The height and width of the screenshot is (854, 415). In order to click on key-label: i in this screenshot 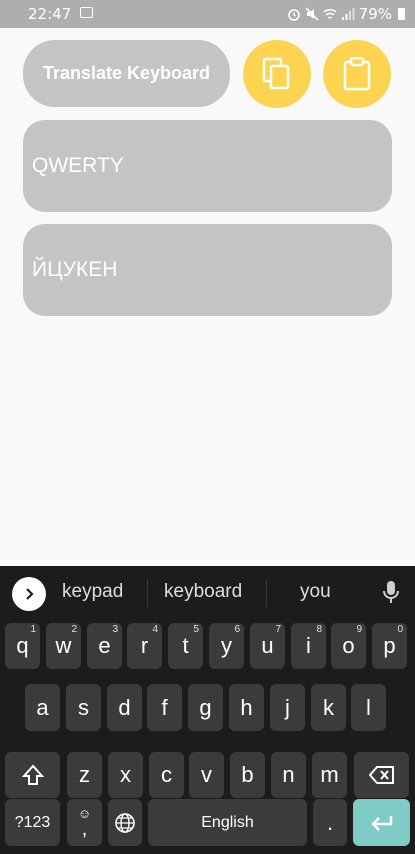, I will do `click(308, 645)`.